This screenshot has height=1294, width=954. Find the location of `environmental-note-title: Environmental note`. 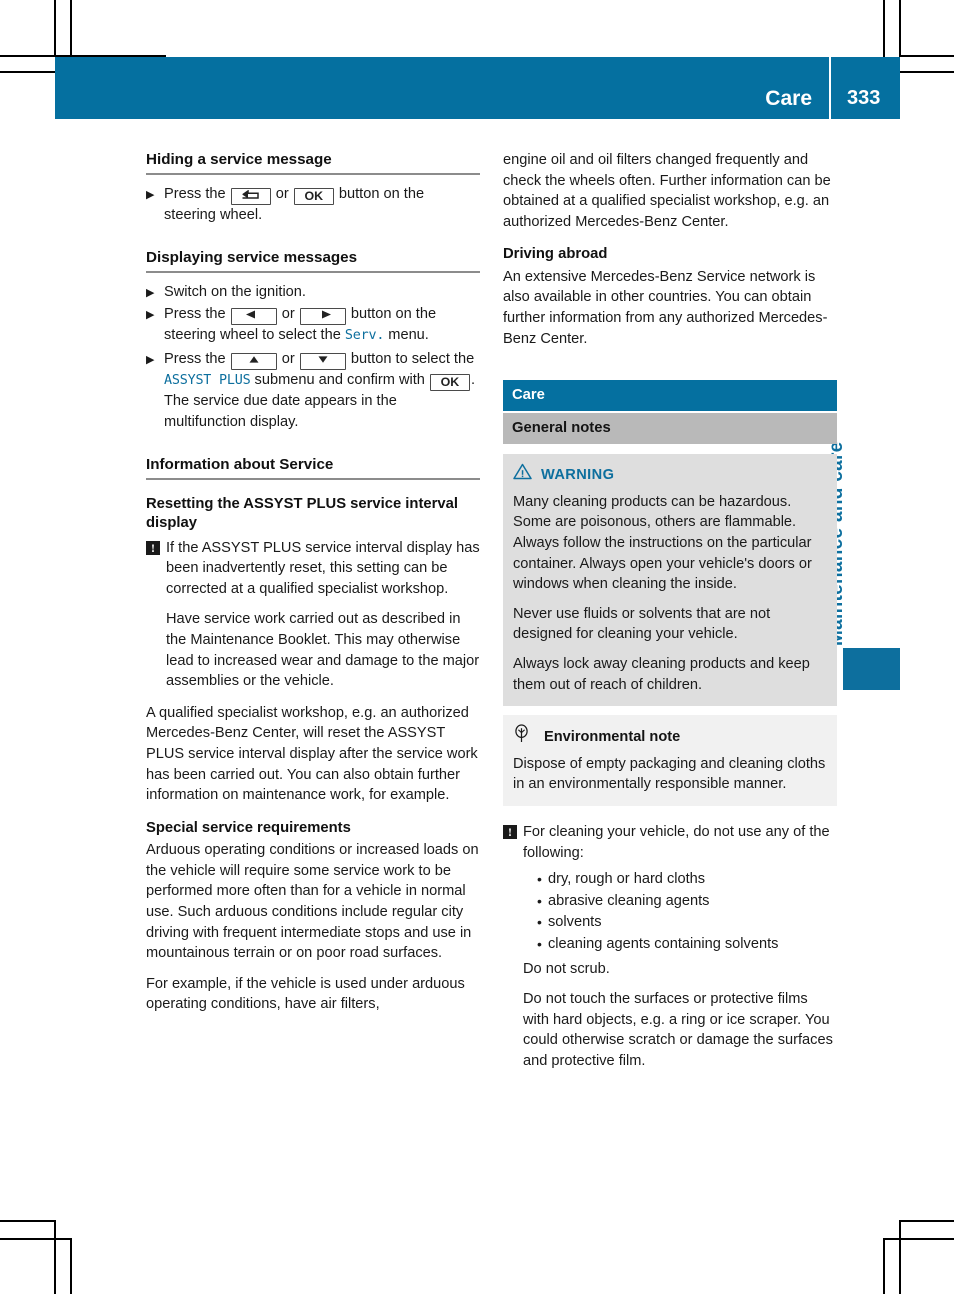

environmental-note-title: Environmental note is located at coordinates (612, 736).